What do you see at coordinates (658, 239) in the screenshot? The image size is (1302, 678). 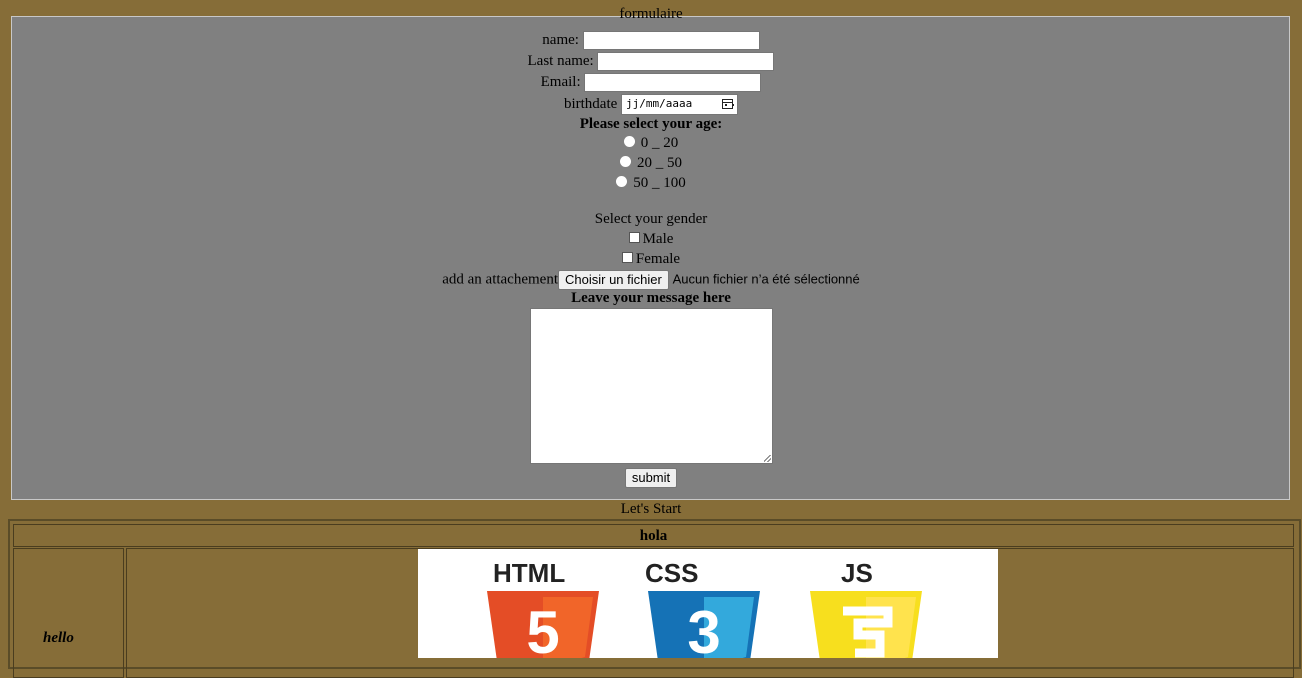 I see `gender-option-label: Male` at bounding box center [658, 239].